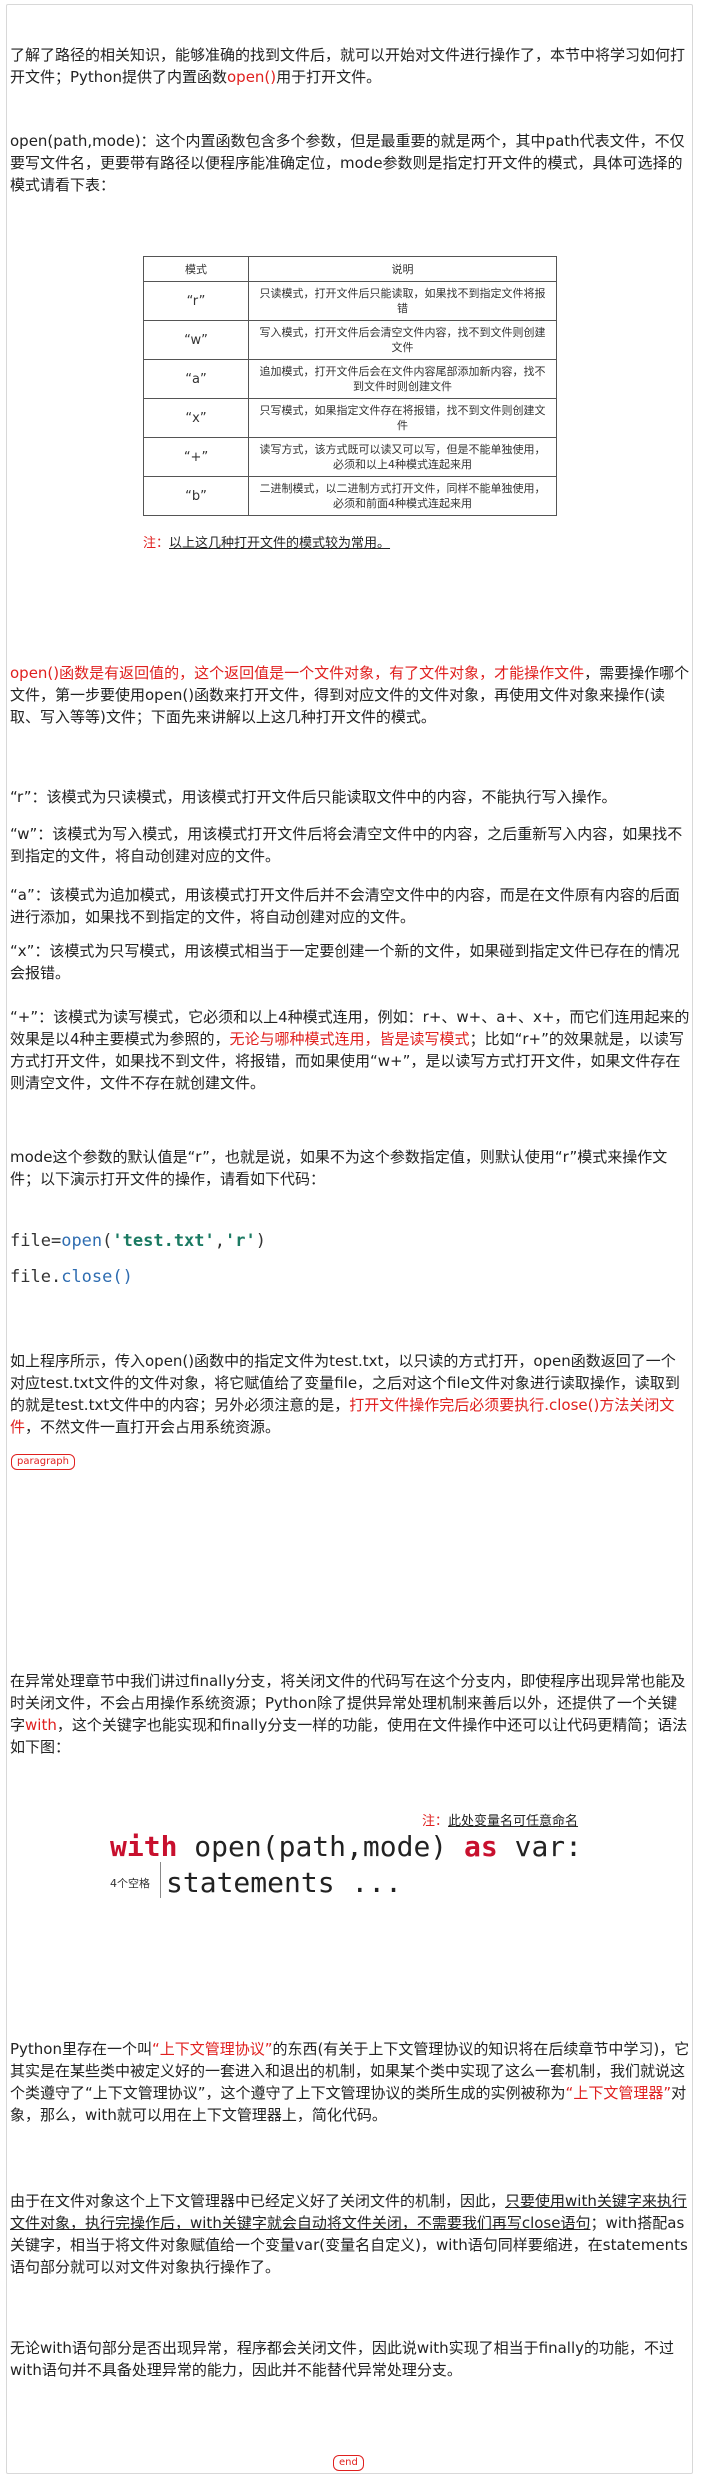 Image resolution: width=701 pixels, height=2481 pixels. I want to click on table-header-mode: 模式, so click(196, 269).